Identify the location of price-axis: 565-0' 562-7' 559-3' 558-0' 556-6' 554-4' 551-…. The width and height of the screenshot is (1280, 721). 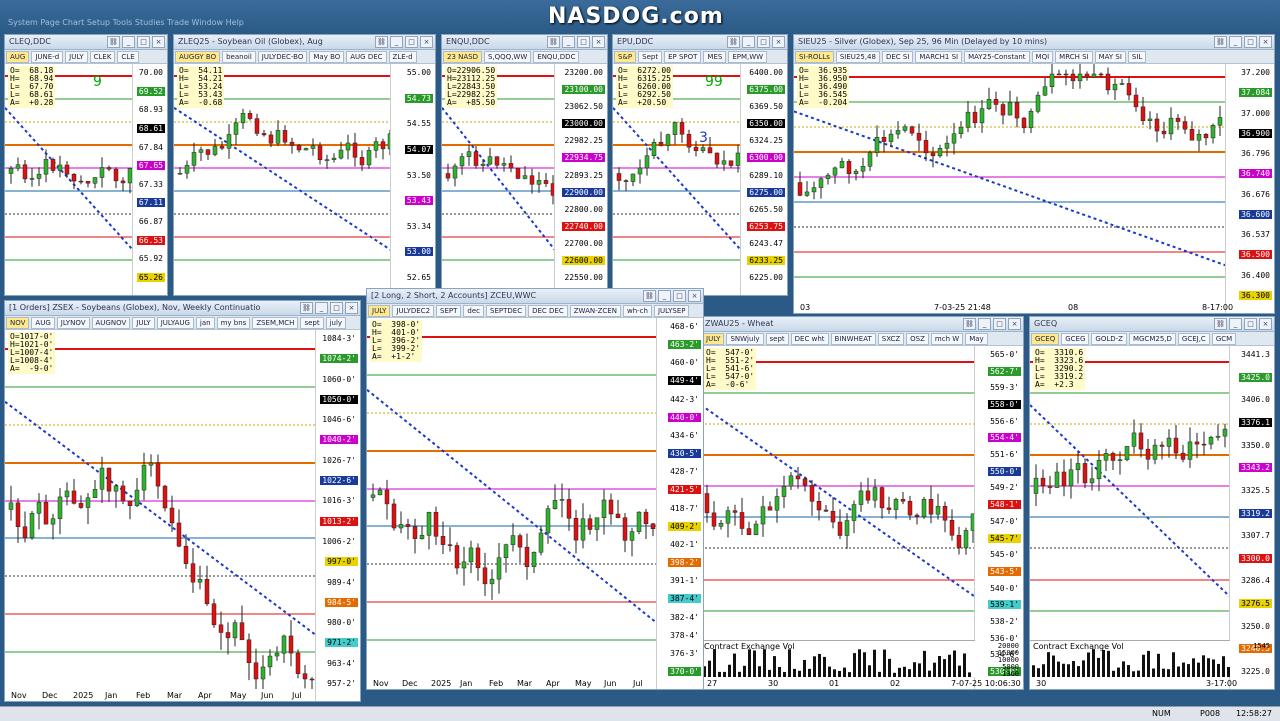
(998, 517).